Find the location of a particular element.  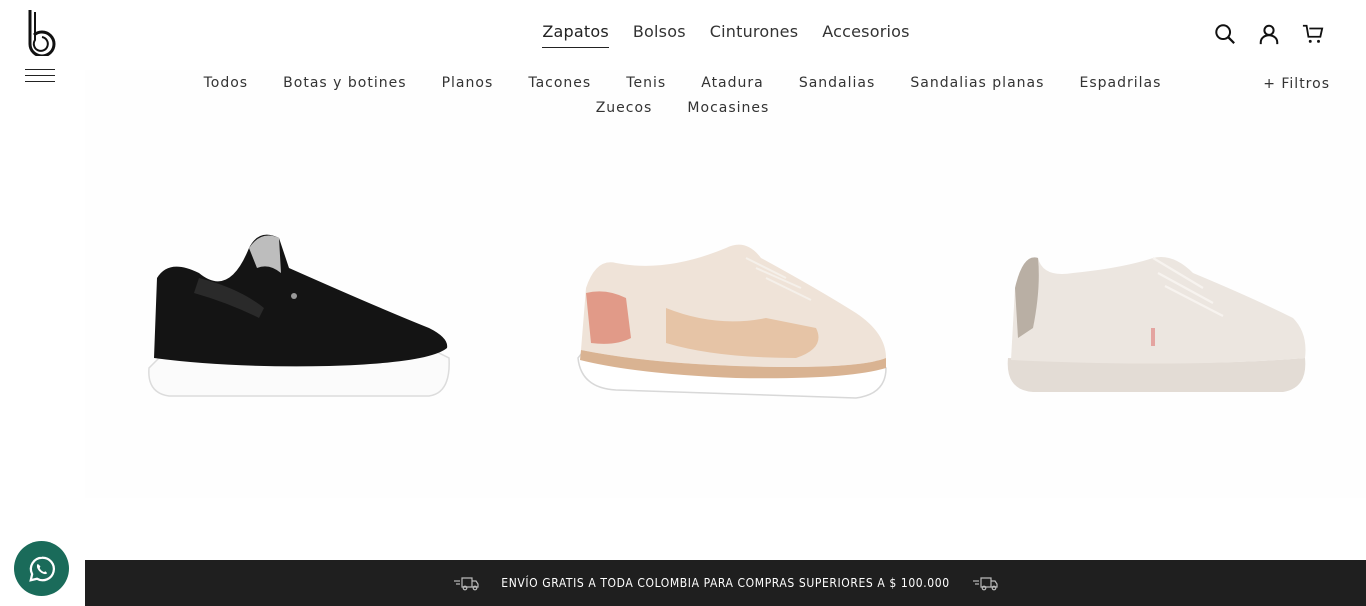

menu-icon is located at coordinates (40, 77).